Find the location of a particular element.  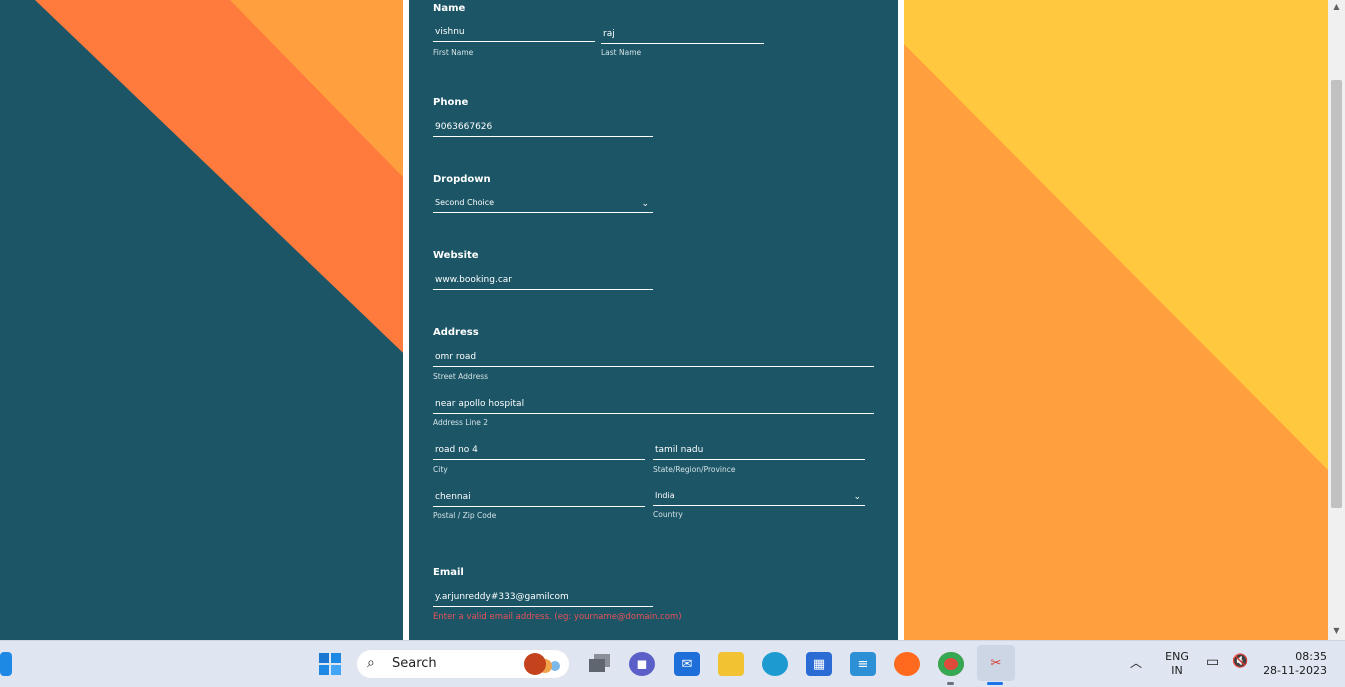

dropdown-selected-value: Second Choice is located at coordinates (465, 202).